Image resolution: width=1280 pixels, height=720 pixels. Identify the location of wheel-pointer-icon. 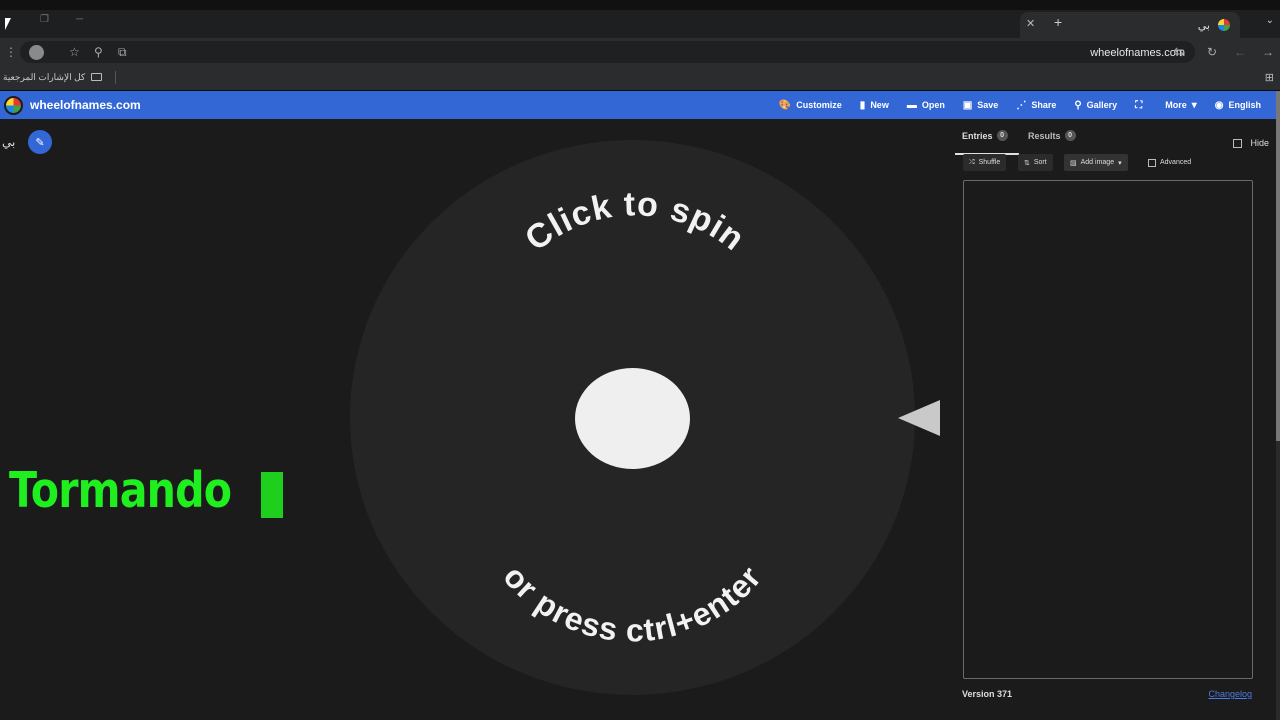
(919, 418).